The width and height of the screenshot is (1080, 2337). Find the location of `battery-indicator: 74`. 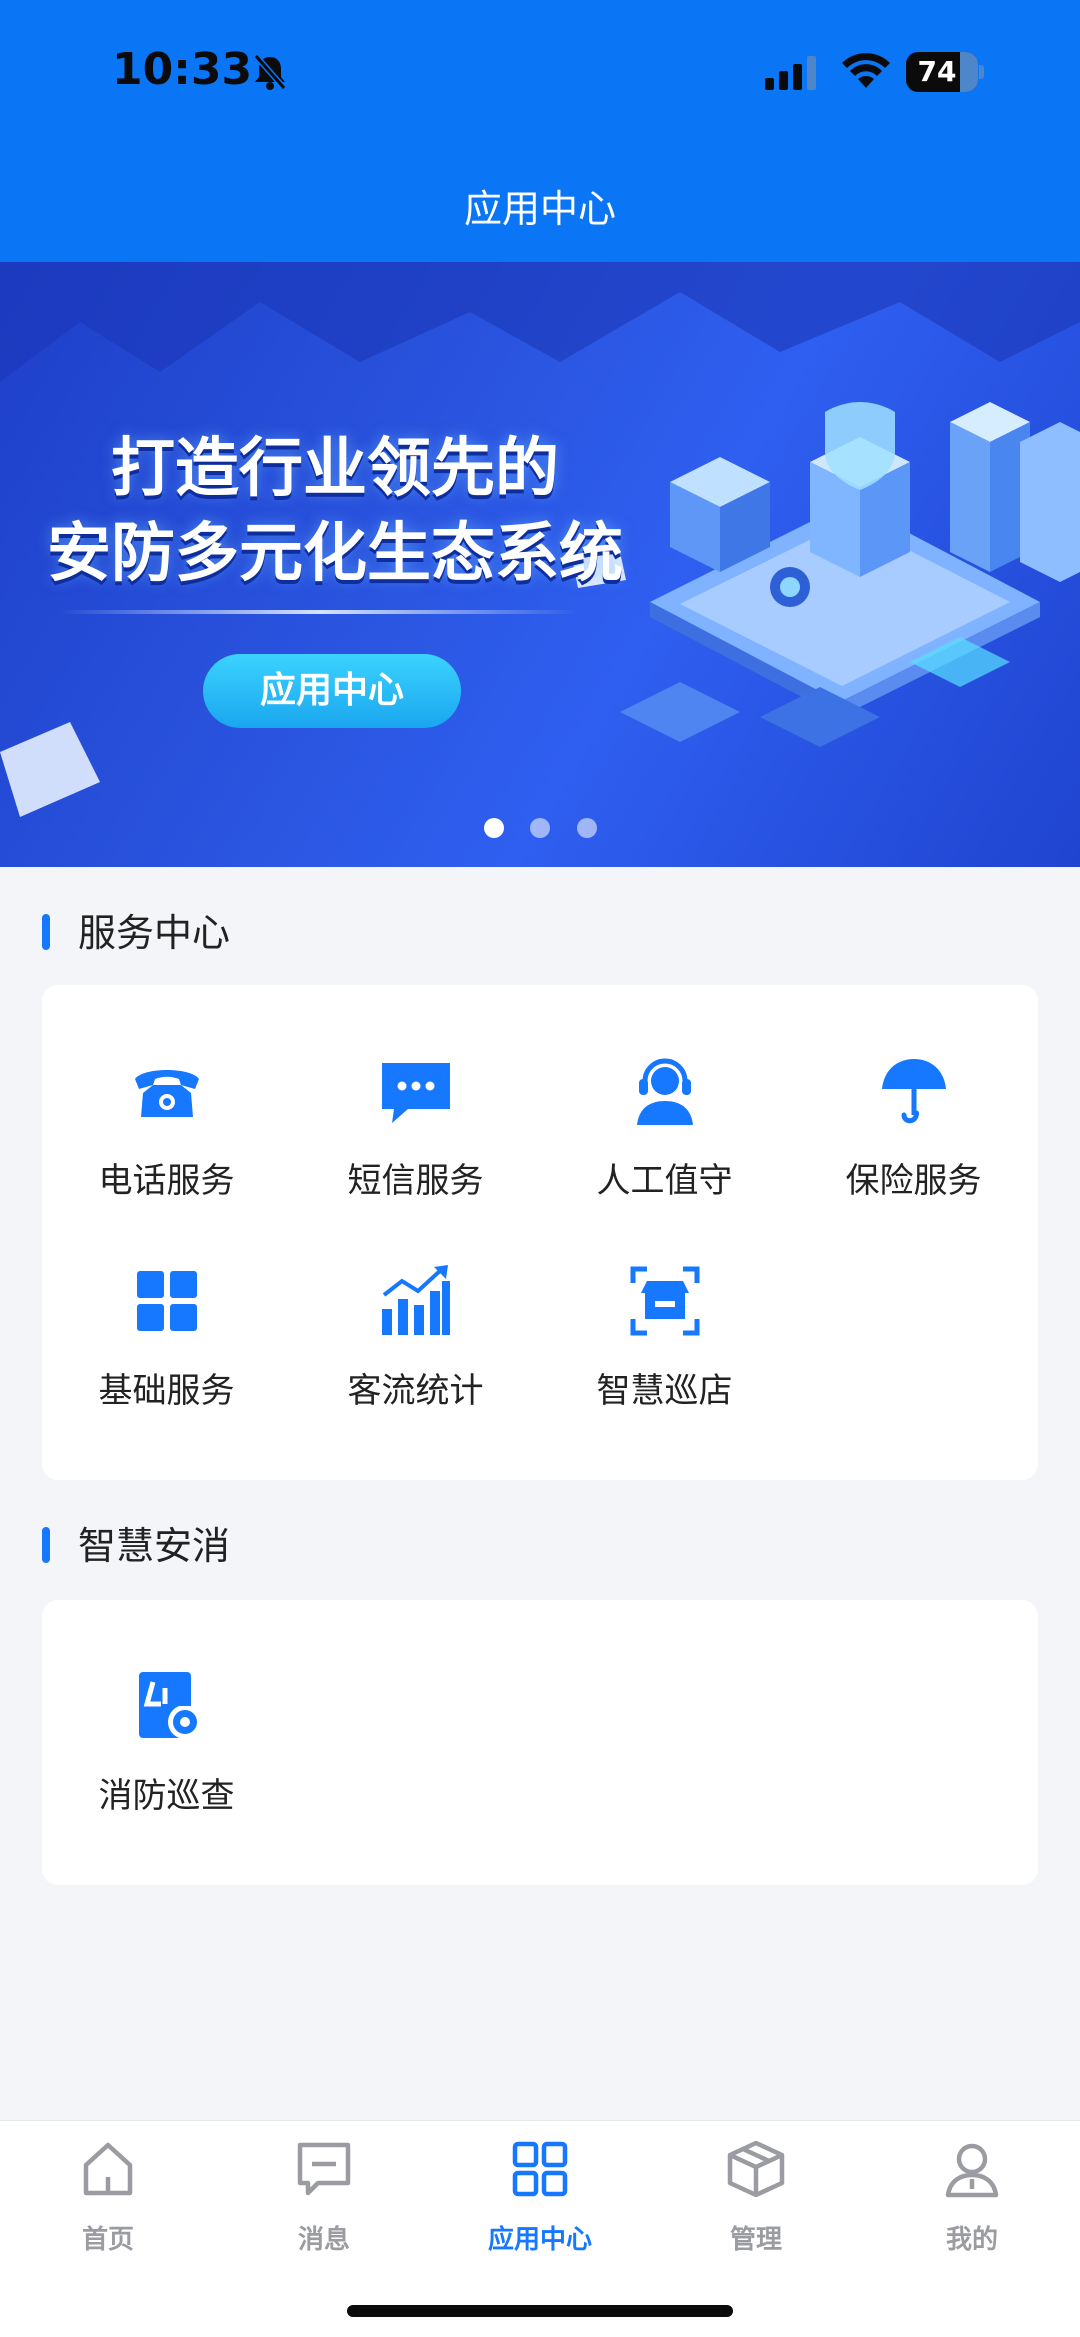

battery-indicator: 74 is located at coordinates (945, 72).